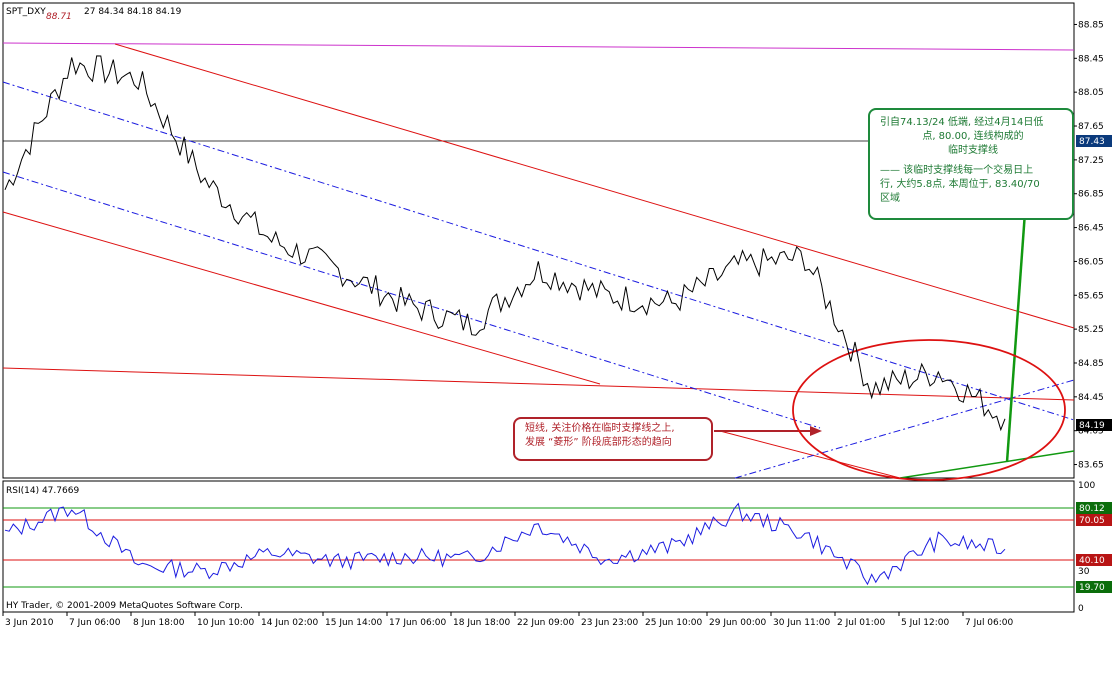 The width and height of the screenshot is (1112, 687). Describe the element at coordinates (1092, 426) in the screenshot. I see `current-price: 84.19` at that location.